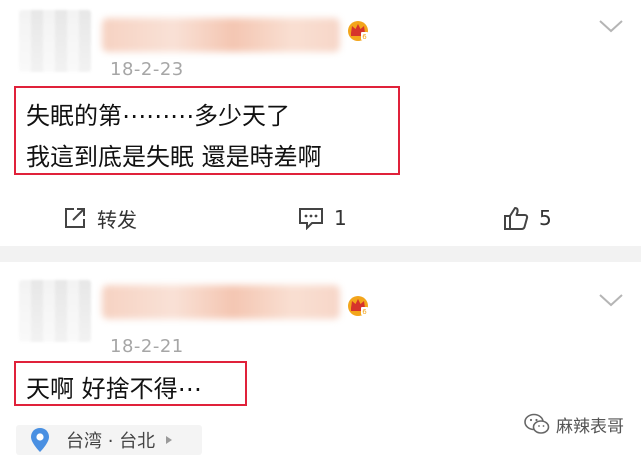 This screenshot has height=455, width=641. Describe the element at coordinates (516, 218) in the screenshot. I see `thumbs-up-icon` at that location.